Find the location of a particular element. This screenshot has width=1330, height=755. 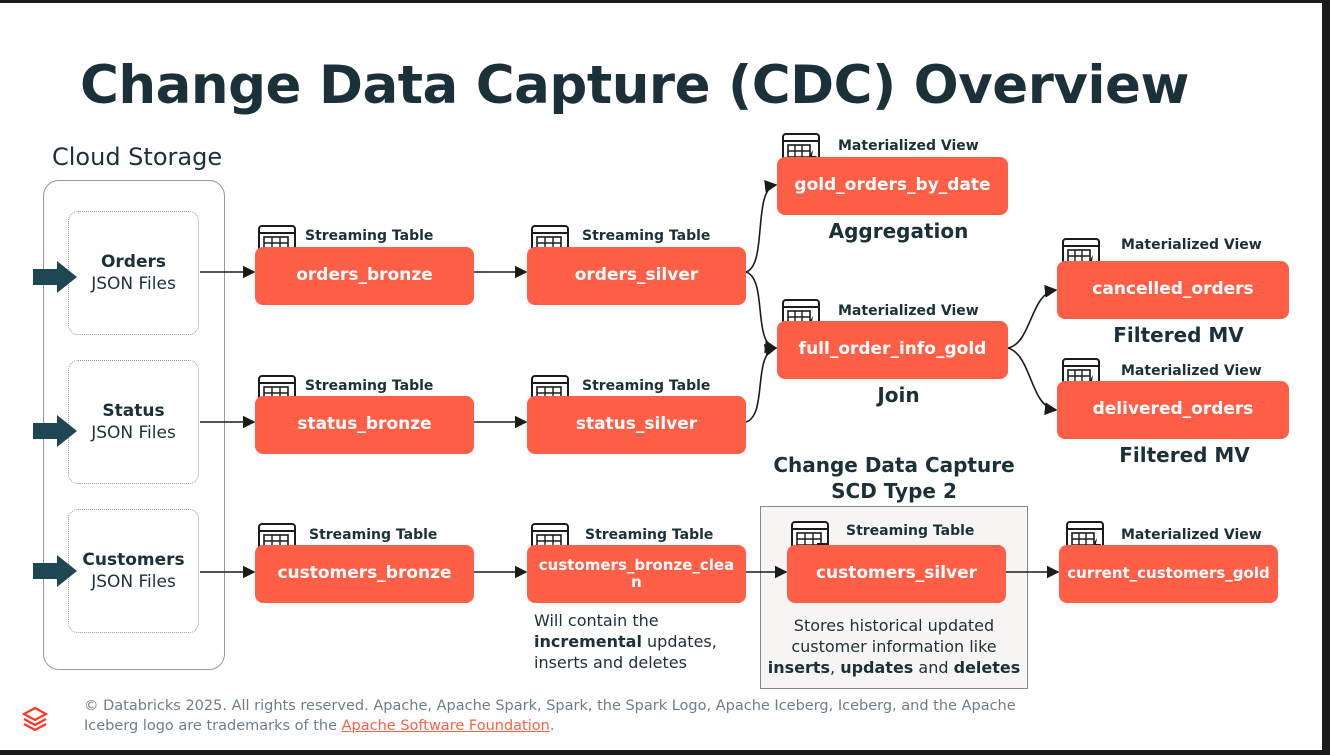

footer-text: . is located at coordinates (552, 726).